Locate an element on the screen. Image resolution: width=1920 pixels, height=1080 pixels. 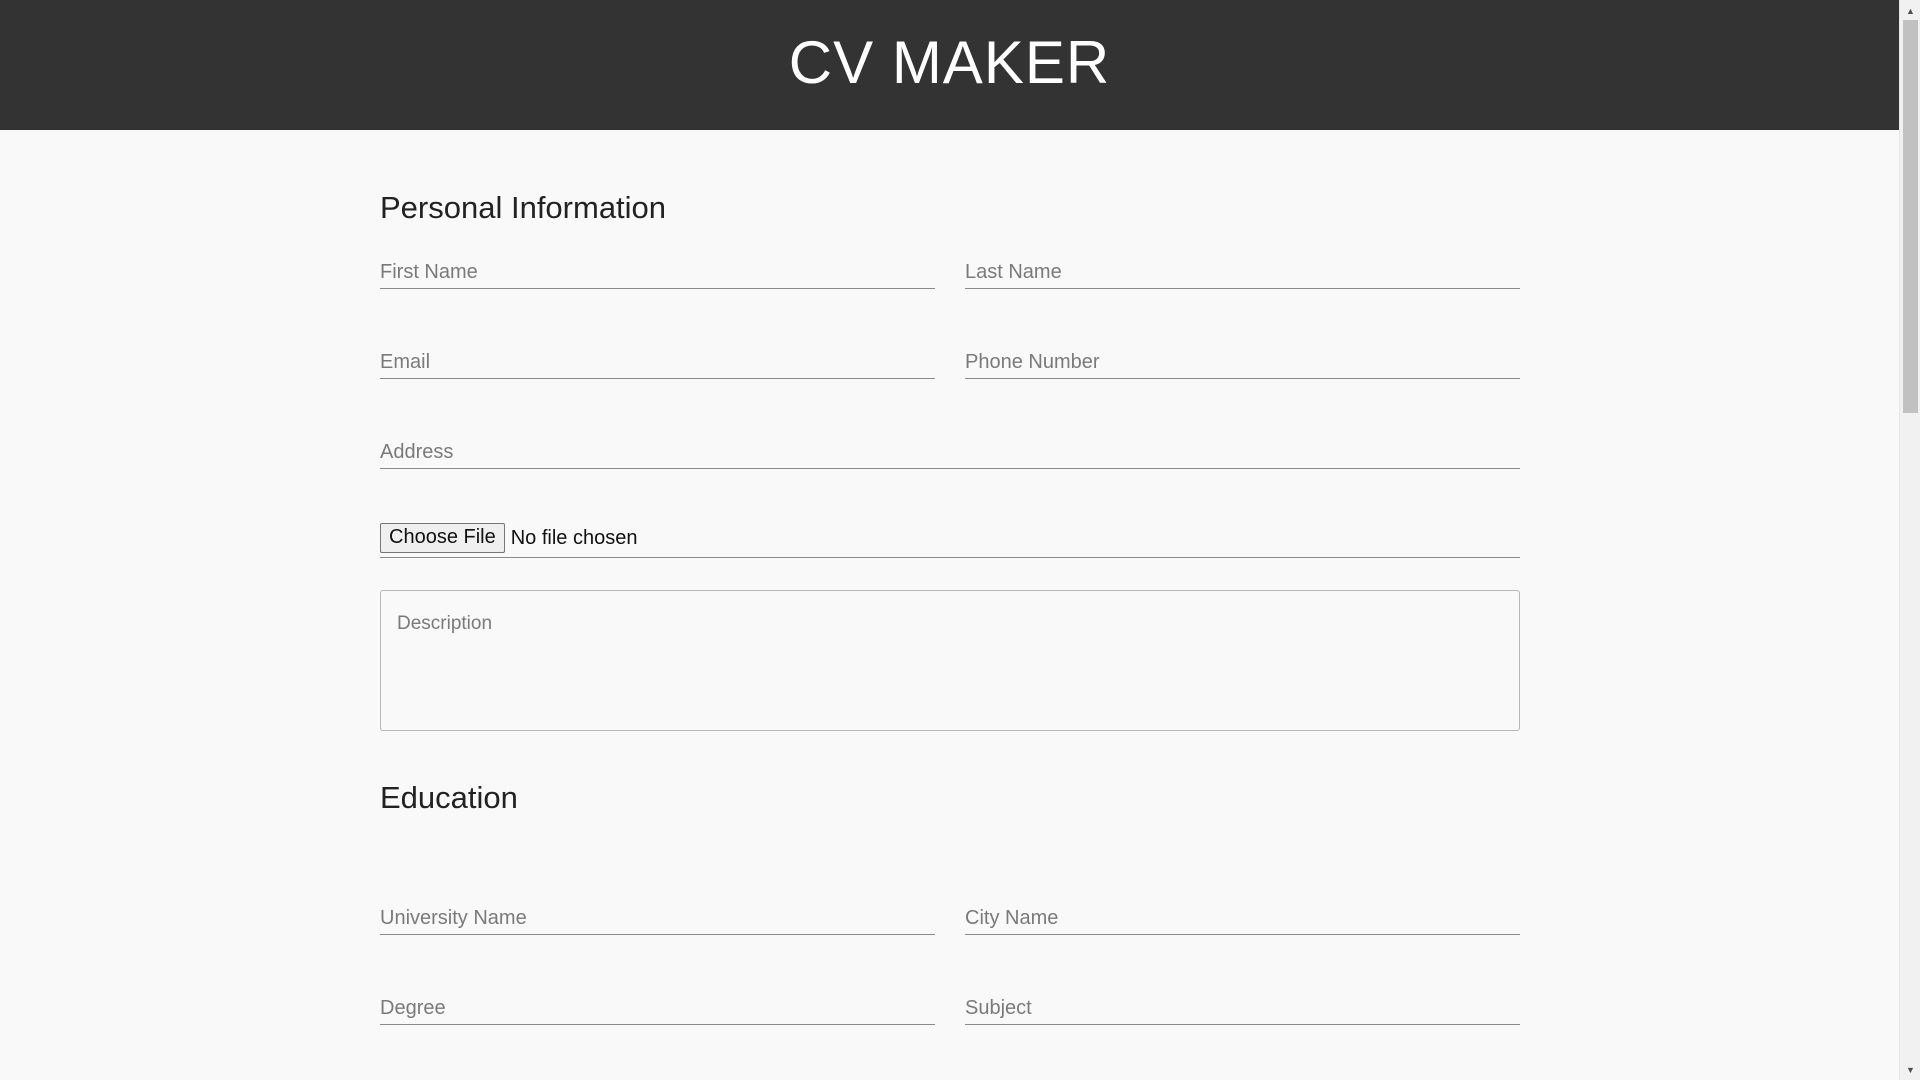
vertical-scrollbar: ▲ ▼ is located at coordinates (1909, 540).